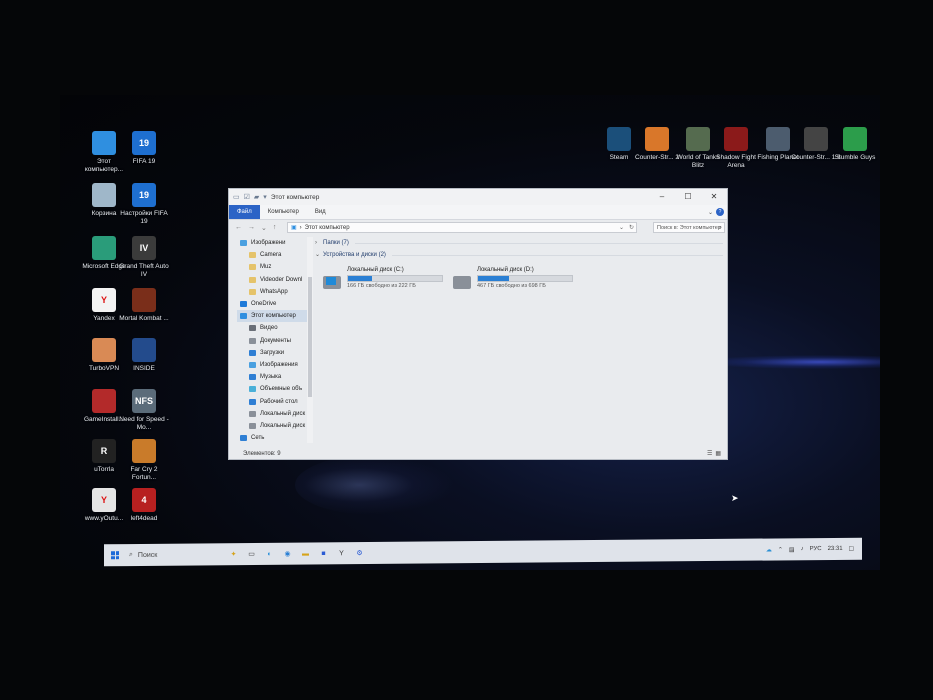 The height and width of the screenshot is (700, 933). Describe the element at coordinates (272, 292) in the screenshot. I see `nav-item: WhatsApp` at that location.